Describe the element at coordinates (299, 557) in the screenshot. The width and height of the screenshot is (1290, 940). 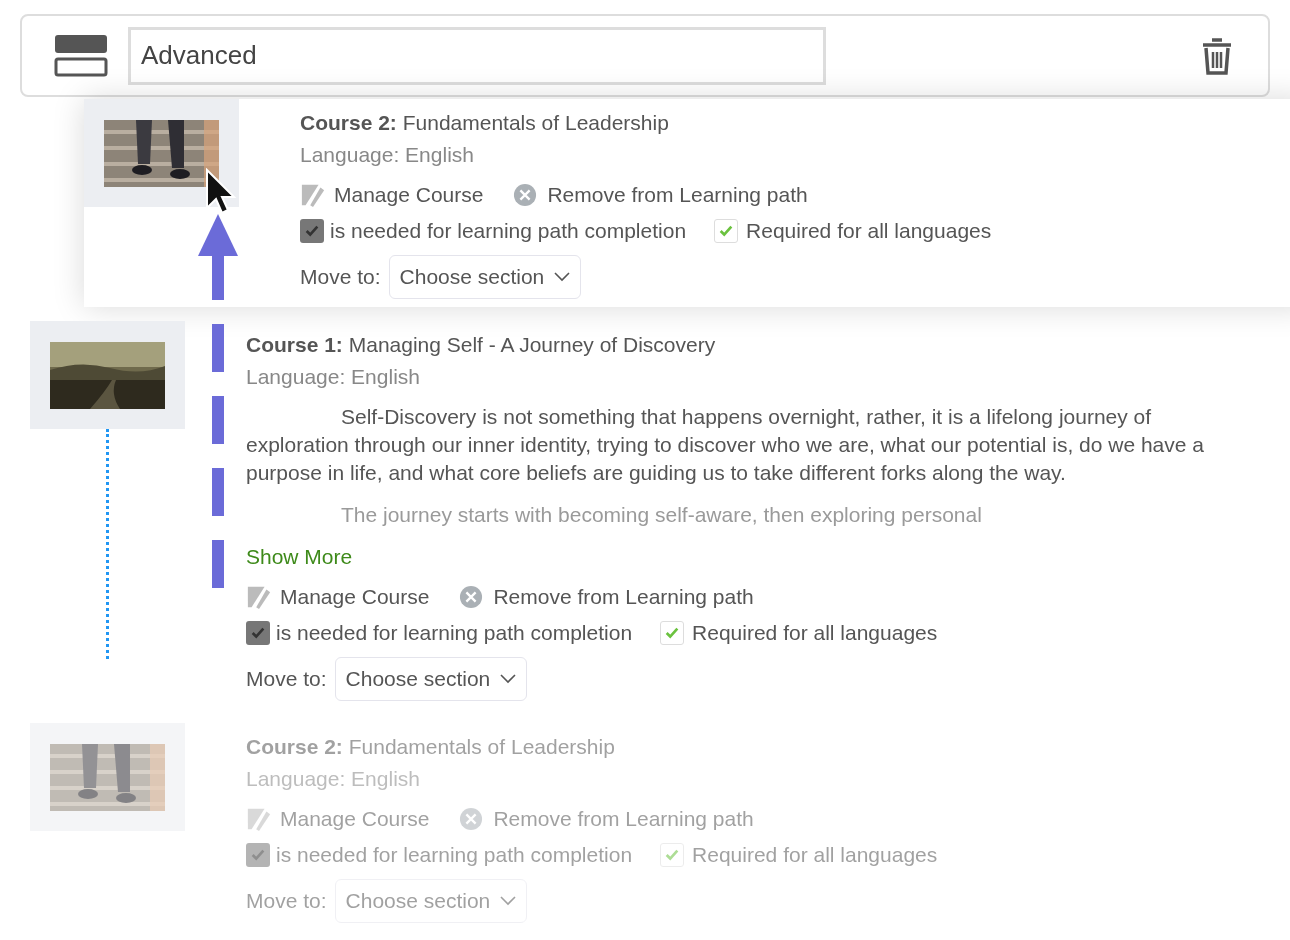
I see `show-more-link: Show More` at that location.